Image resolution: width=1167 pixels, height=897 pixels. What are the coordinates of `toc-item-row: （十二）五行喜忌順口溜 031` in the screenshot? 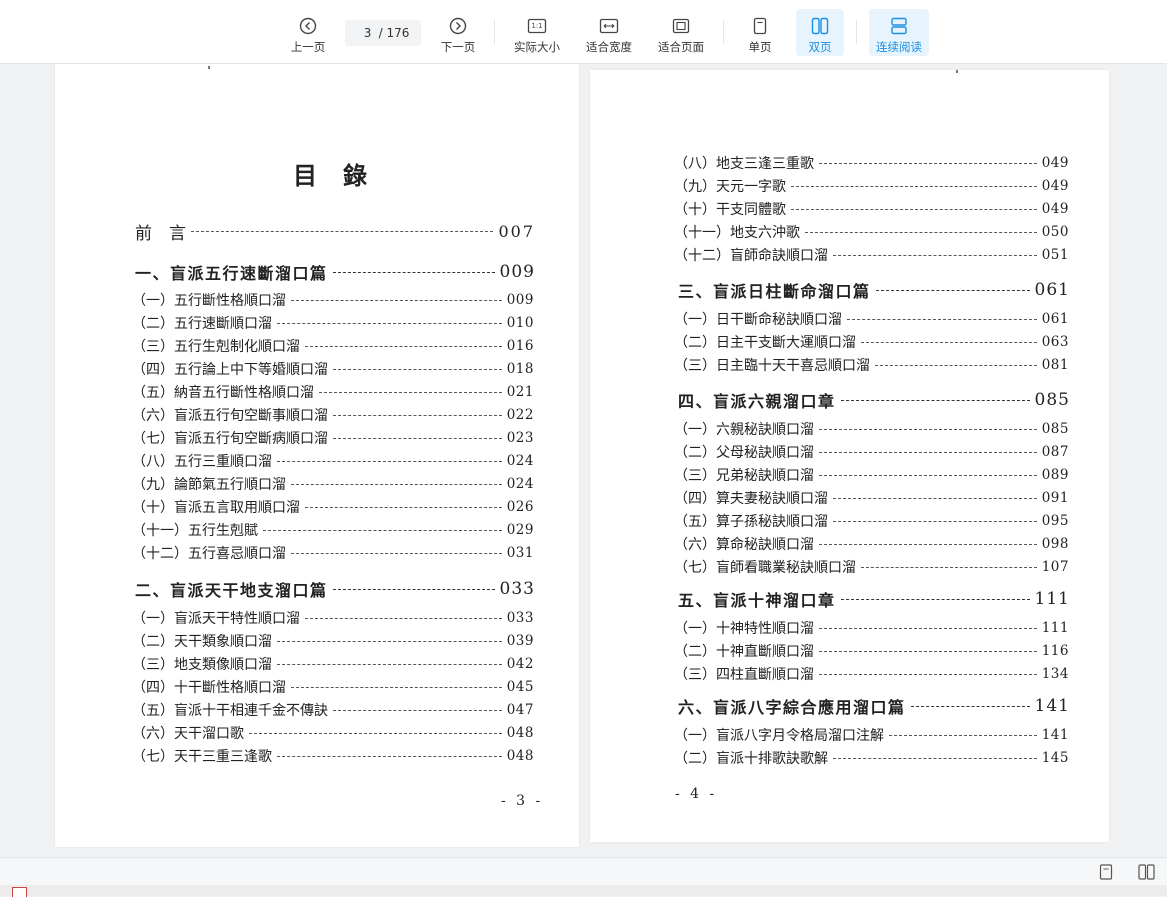 It's located at (333, 553).